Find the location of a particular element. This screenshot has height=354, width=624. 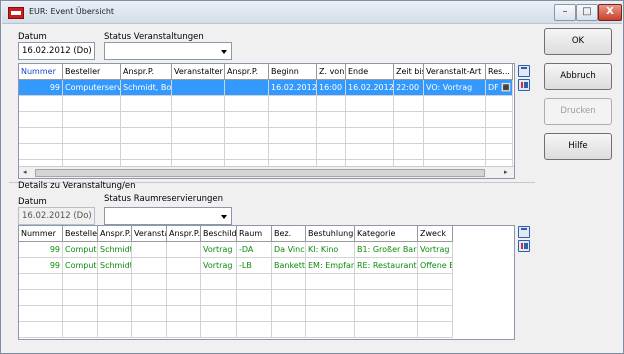

table-cell: Offene E is located at coordinates (435, 266).